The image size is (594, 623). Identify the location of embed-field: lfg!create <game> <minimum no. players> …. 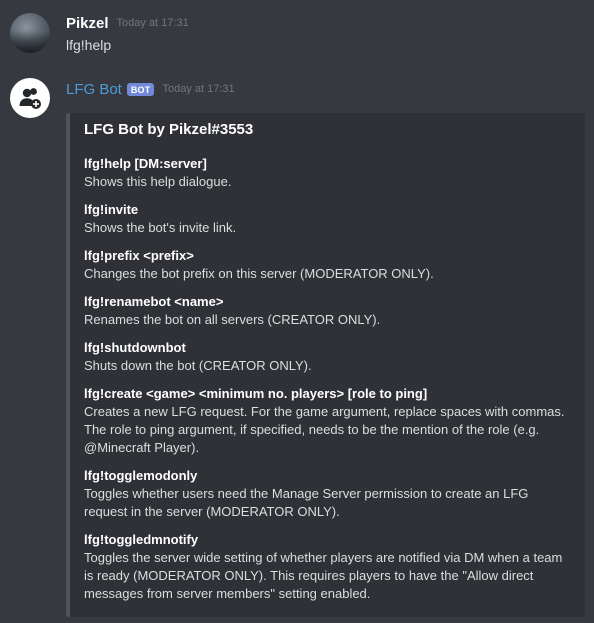
(329, 421).